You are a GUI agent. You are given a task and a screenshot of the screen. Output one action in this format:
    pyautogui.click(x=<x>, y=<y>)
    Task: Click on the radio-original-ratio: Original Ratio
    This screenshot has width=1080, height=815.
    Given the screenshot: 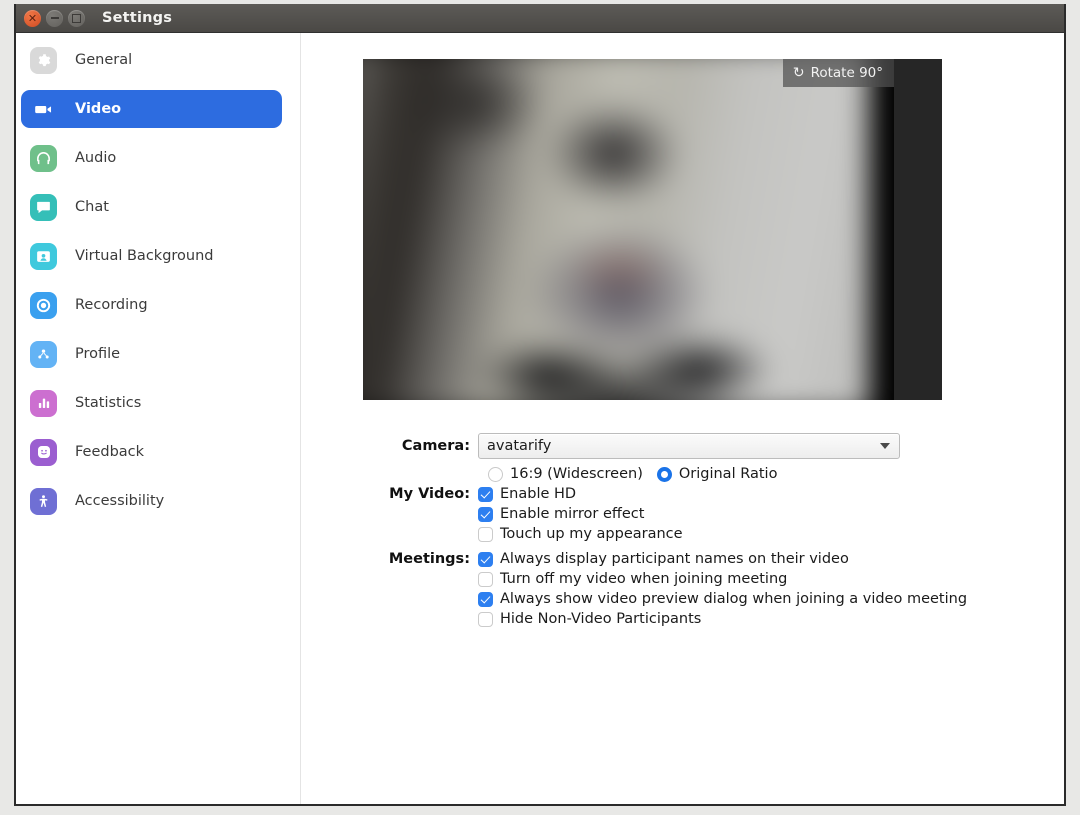 What is the action you would take?
    pyautogui.click(x=717, y=474)
    